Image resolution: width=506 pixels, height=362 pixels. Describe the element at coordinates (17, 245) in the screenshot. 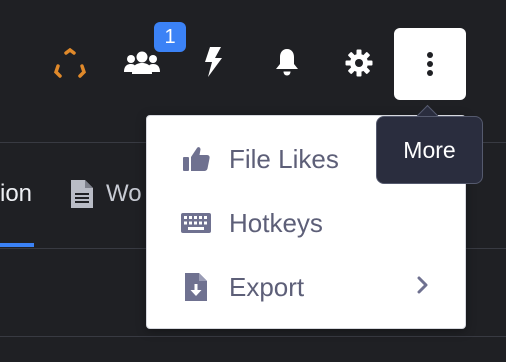

I see `active-tab-underline` at that location.